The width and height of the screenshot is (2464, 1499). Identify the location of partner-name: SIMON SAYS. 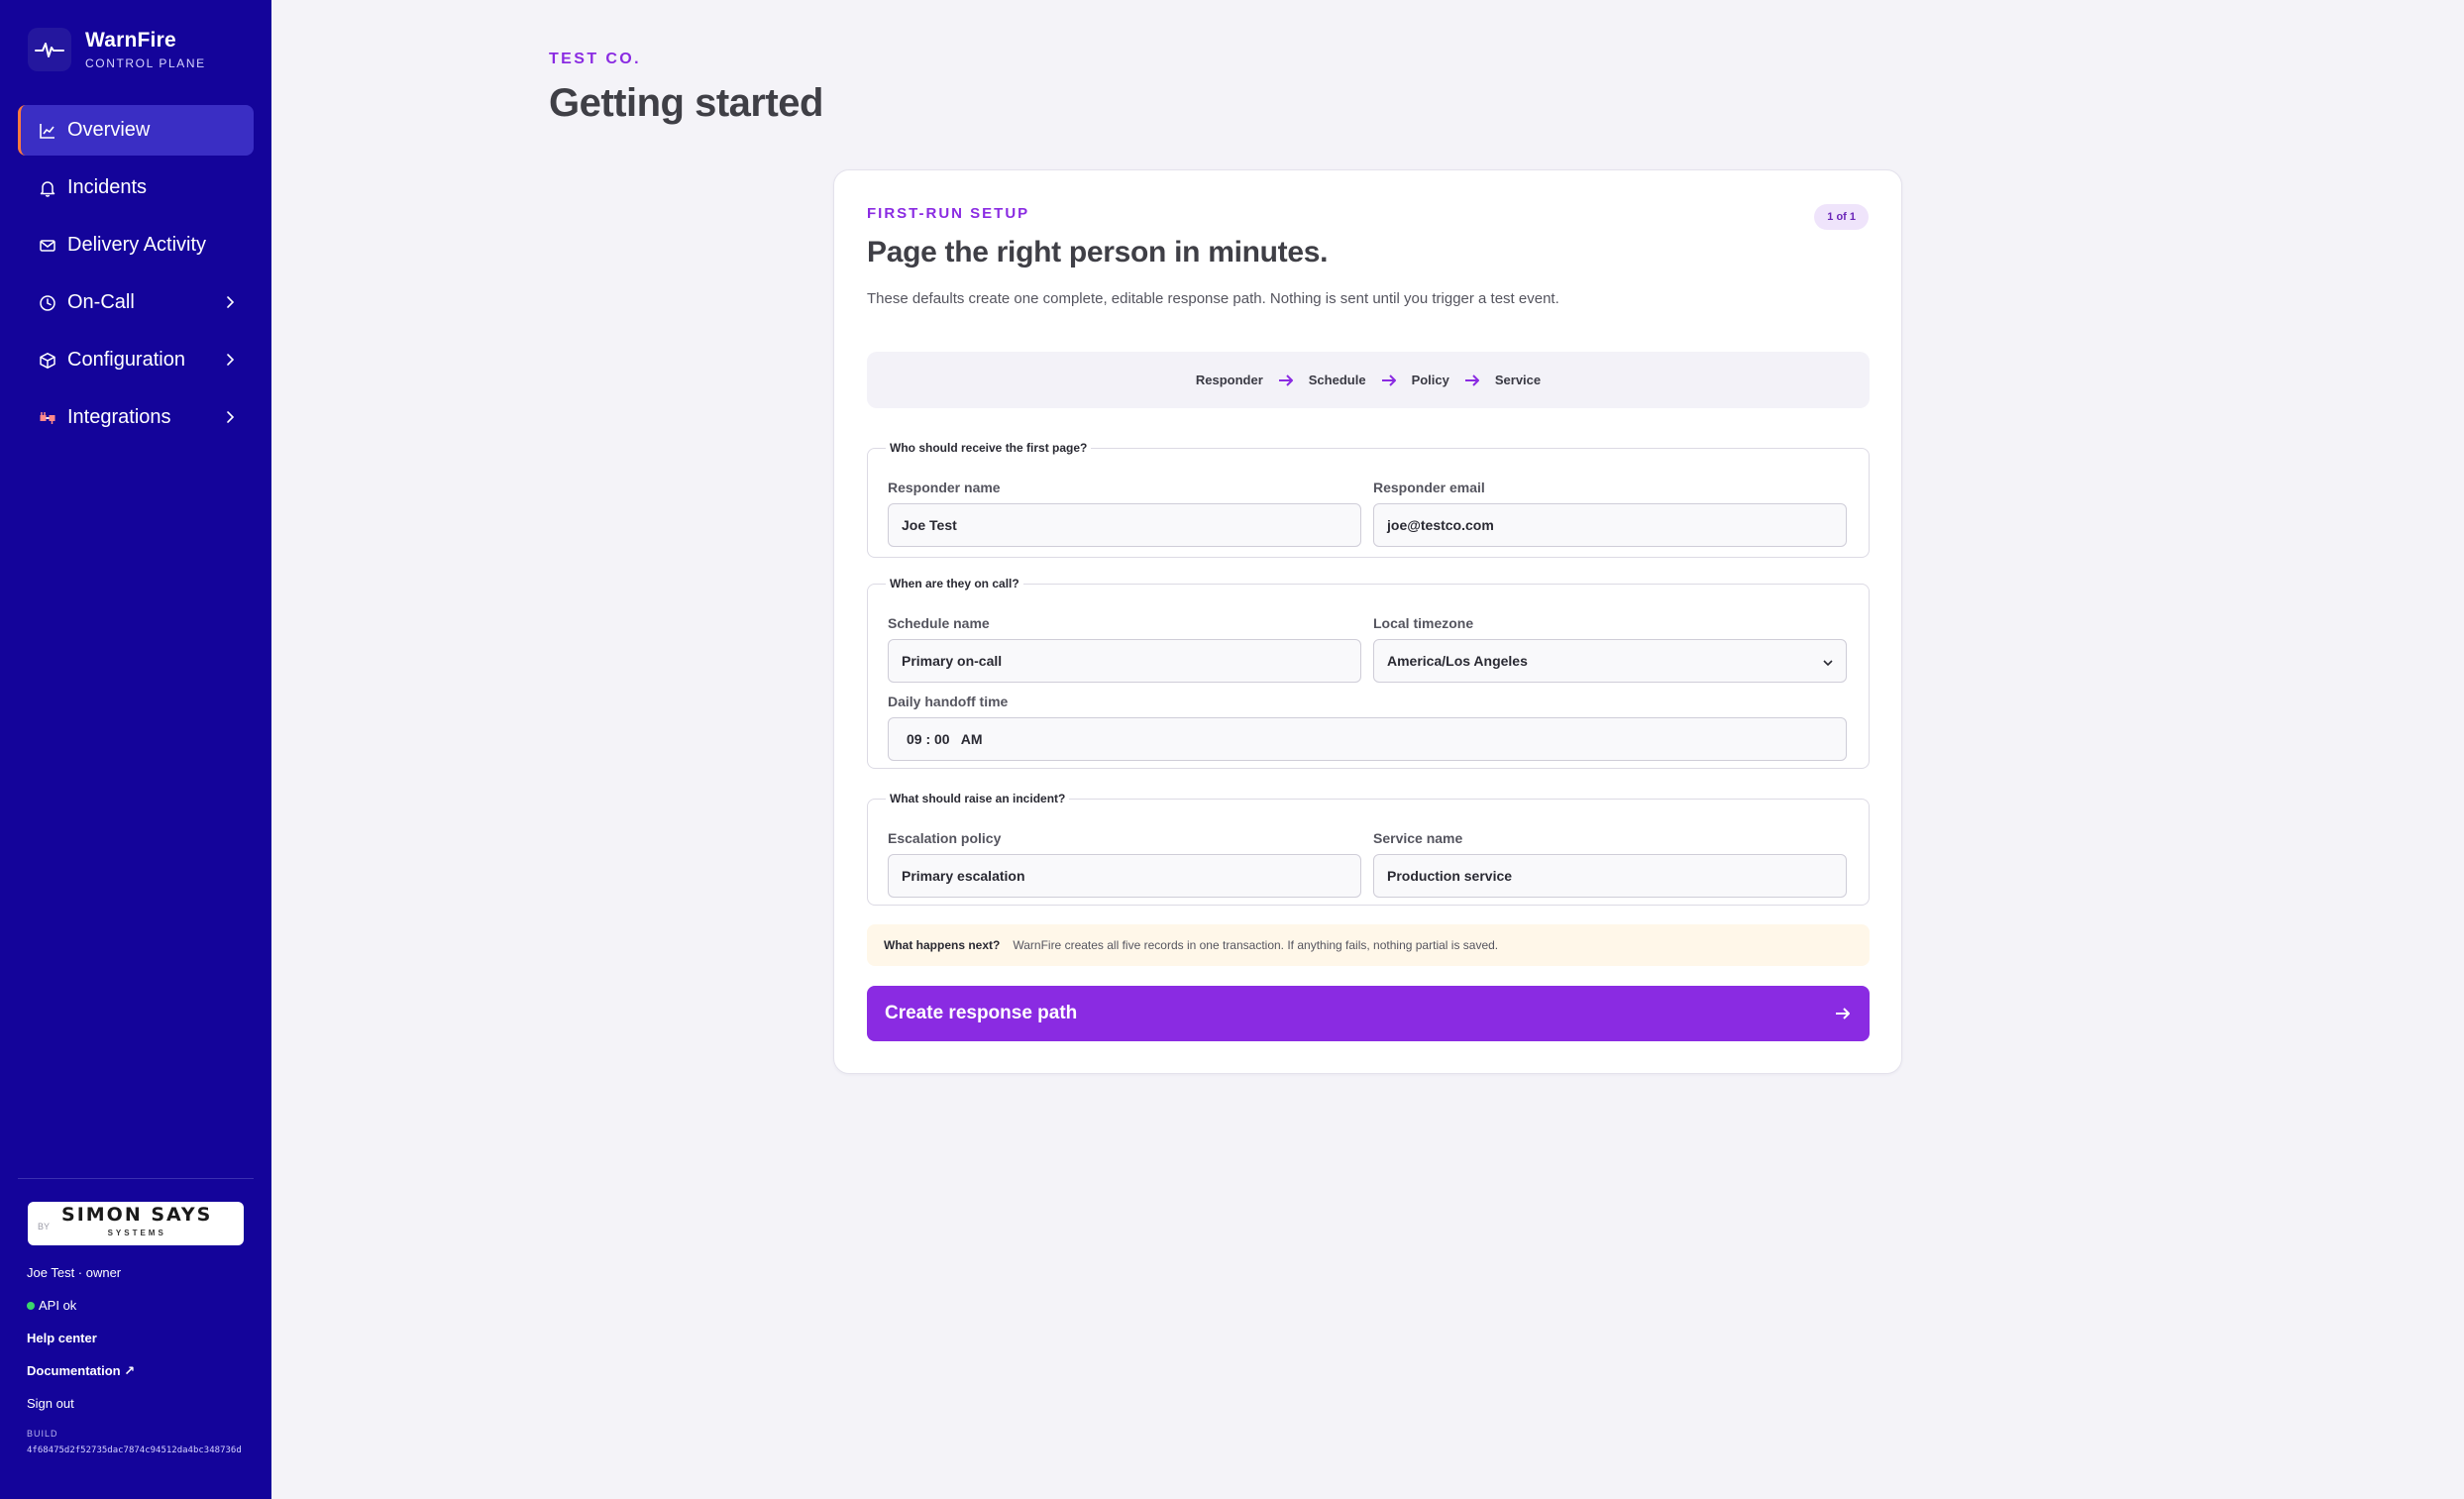
(137, 1214).